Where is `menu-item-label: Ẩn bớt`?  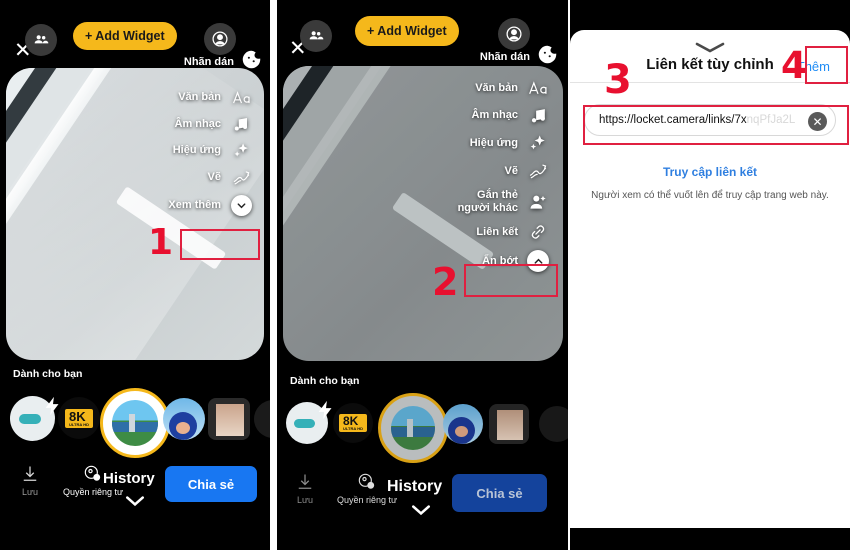
menu-item-label: Ẩn bớt is located at coordinates (500, 260).